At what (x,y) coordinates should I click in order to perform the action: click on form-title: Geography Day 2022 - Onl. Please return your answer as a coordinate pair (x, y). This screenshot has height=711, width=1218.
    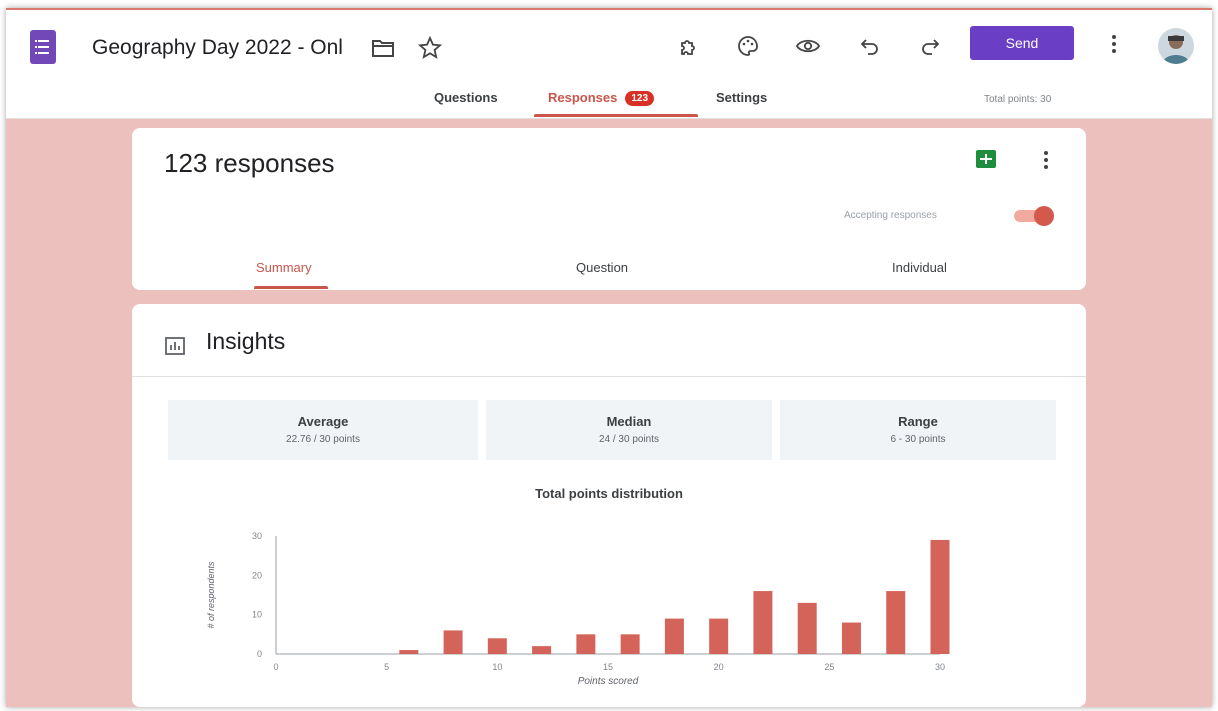
    Looking at the image, I should click on (217, 48).